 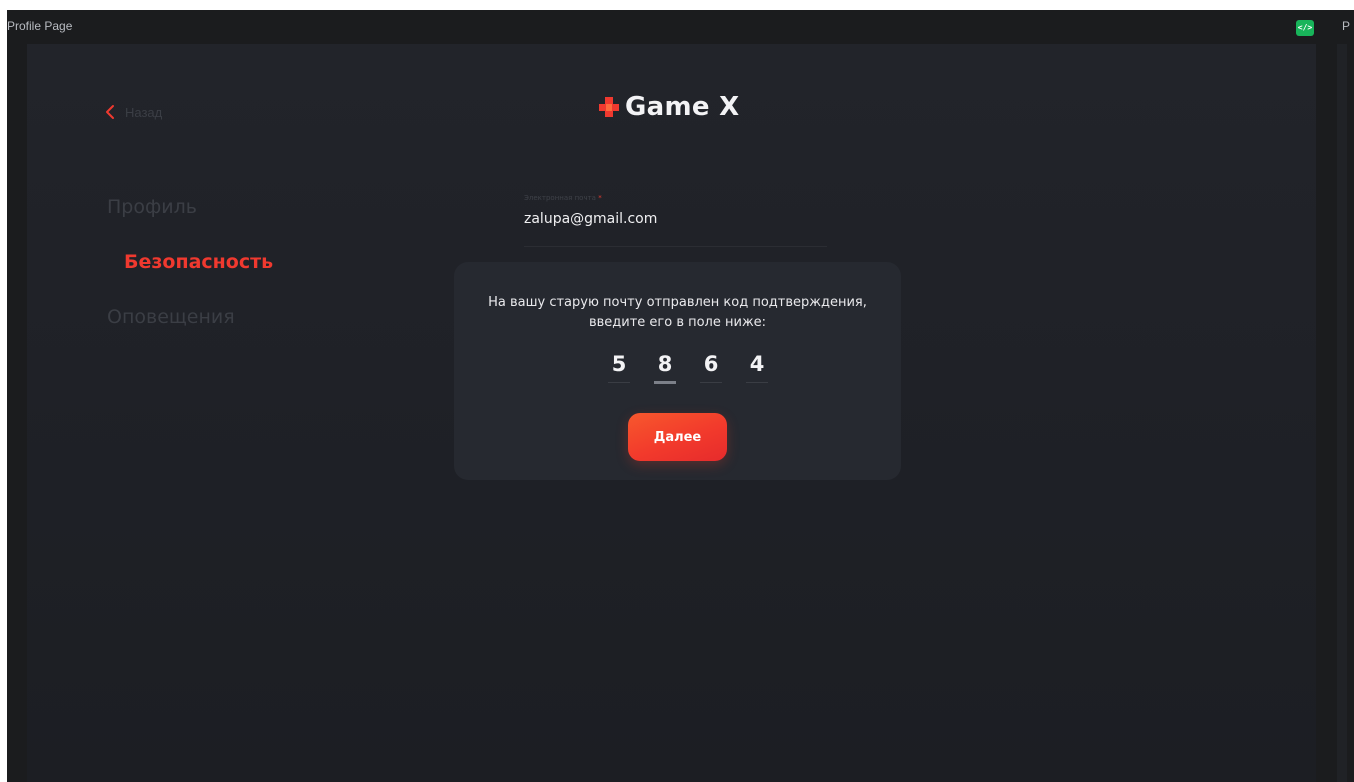 What do you see at coordinates (110, 112) in the screenshot?
I see `chevron-left-icon` at bounding box center [110, 112].